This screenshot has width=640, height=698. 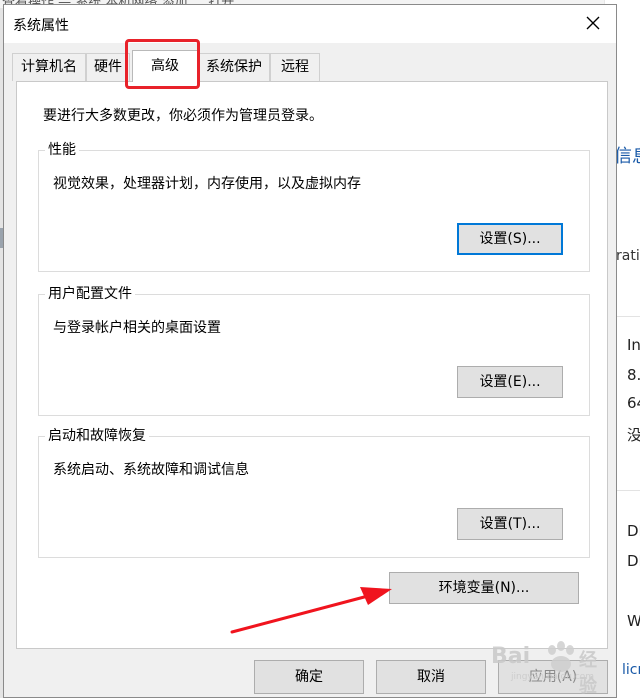 What do you see at coordinates (234, 67) in the screenshot?
I see `tab-system-protection: 系统保护` at bounding box center [234, 67].